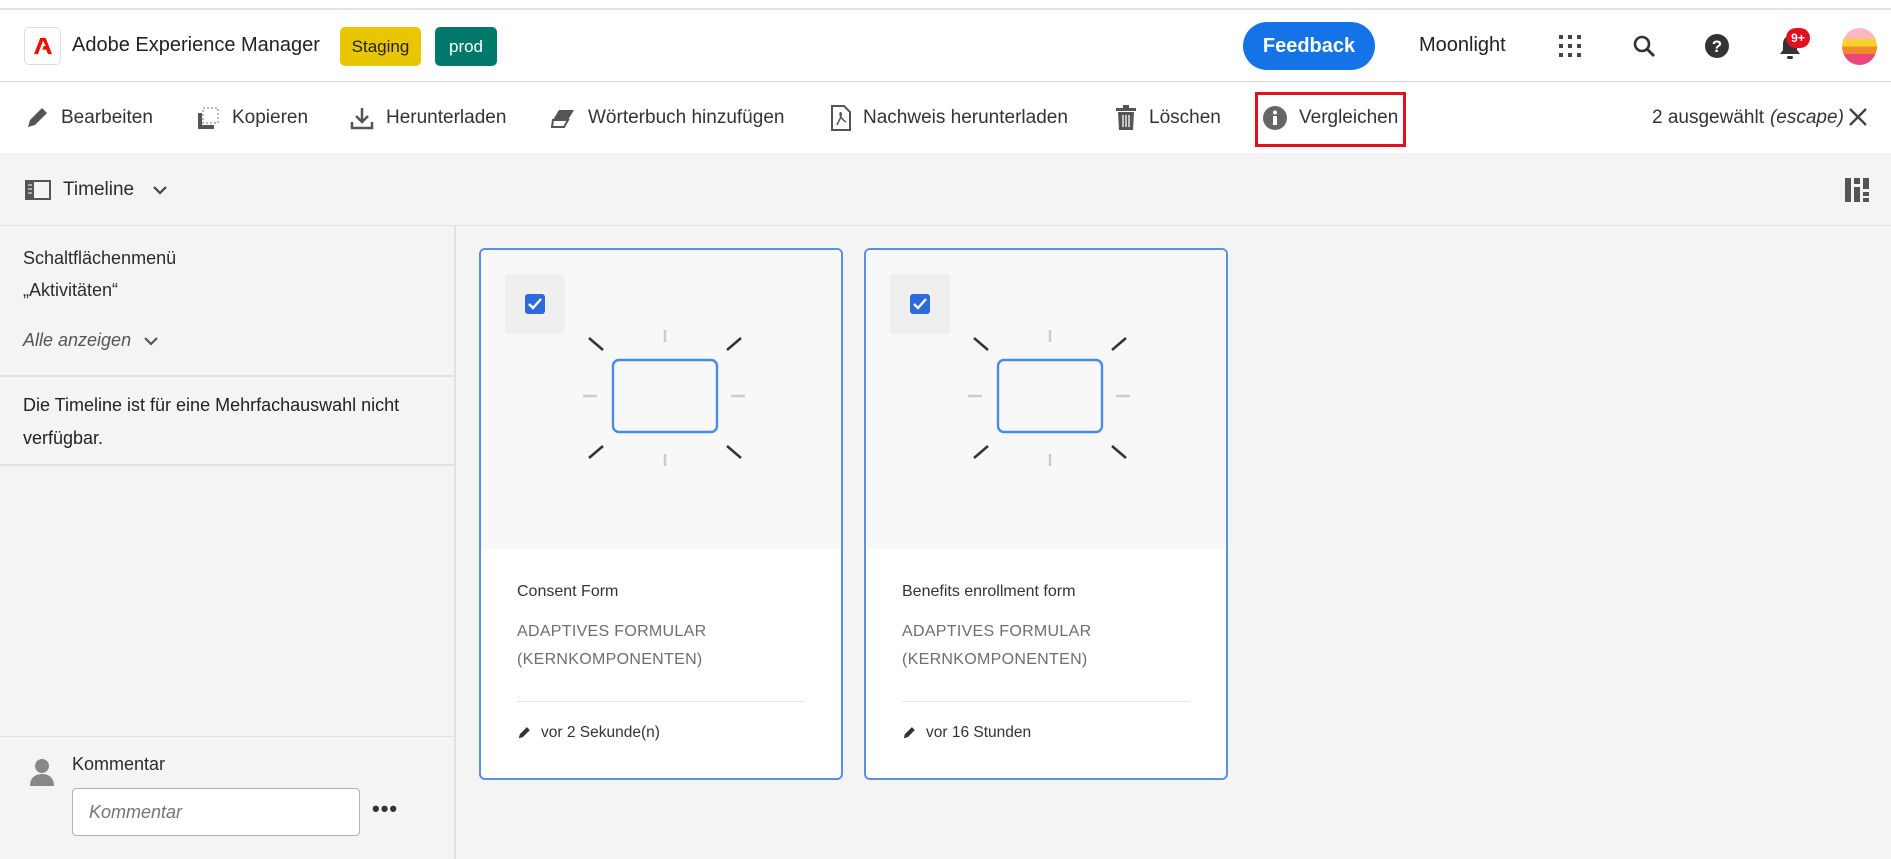 The width and height of the screenshot is (1891, 859). What do you see at coordinates (446, 117) in the screenshot?
I see `download-label: Herunterladen` at bounding box center [446, 117].